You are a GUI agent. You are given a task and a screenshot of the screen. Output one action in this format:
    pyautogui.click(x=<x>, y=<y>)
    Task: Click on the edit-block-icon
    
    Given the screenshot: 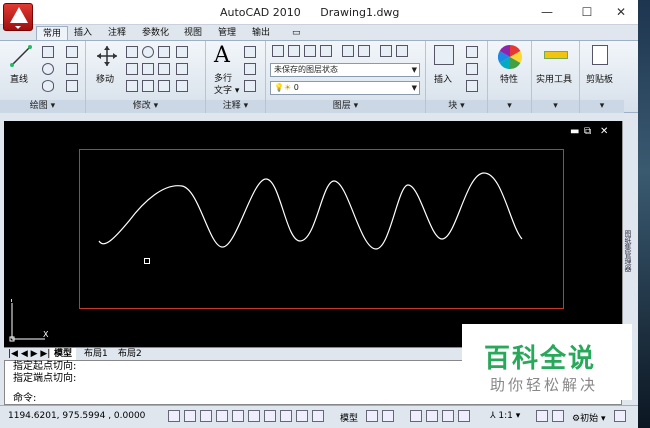 What is the action you would take?
    pyautogui.click(x=472, y=69)
    